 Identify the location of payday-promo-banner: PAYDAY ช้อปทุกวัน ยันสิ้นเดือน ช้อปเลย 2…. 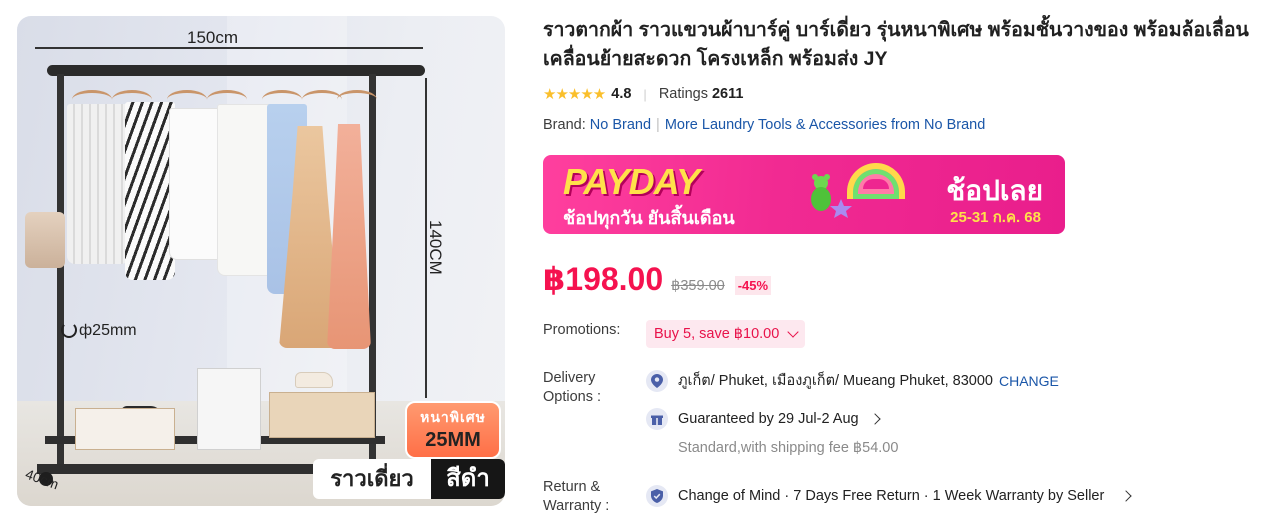
(804, 194).